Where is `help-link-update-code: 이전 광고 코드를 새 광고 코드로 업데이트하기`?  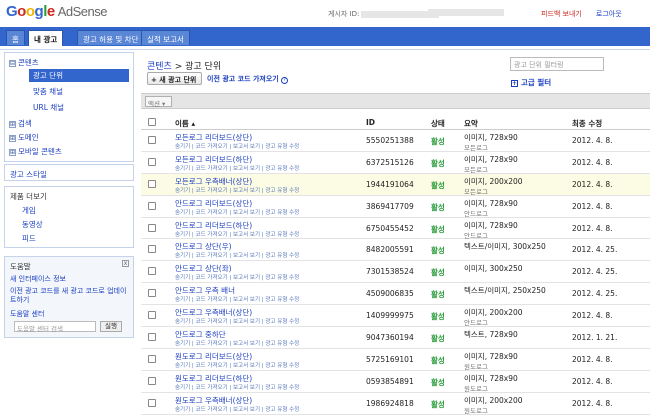
help-link-update-code: 이전 광고 코드를 새 광고 코드로 업데이트하기 is located at coordinates (69, 296).